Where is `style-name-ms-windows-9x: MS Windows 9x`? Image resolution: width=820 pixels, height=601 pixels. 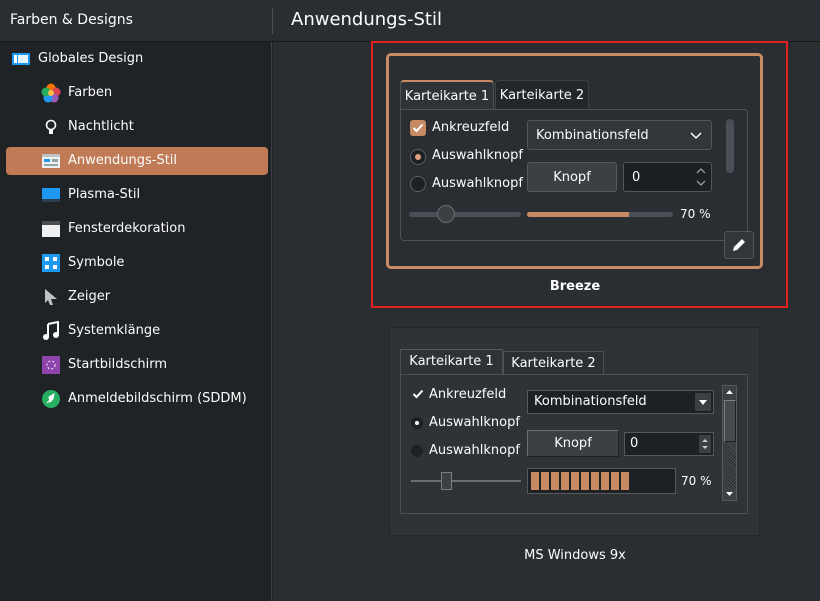
style-name-ms-windows-9x: MS Windows 9x is located at coordinates (575, 555).